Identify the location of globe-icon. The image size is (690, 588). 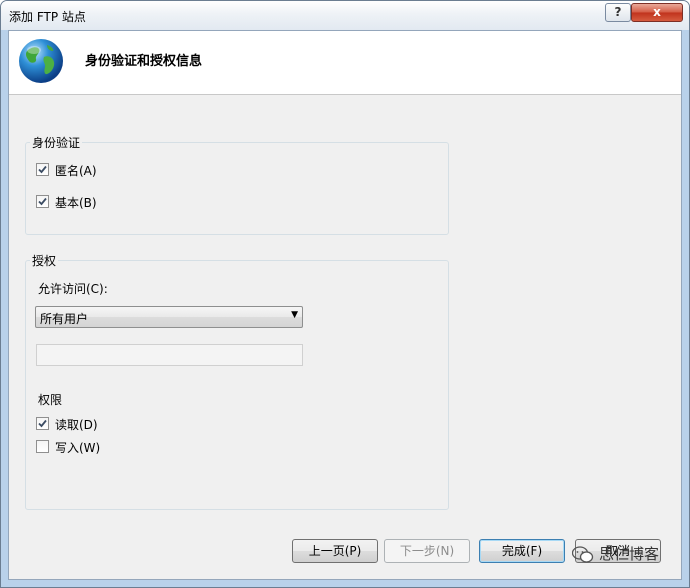
(41, 61).